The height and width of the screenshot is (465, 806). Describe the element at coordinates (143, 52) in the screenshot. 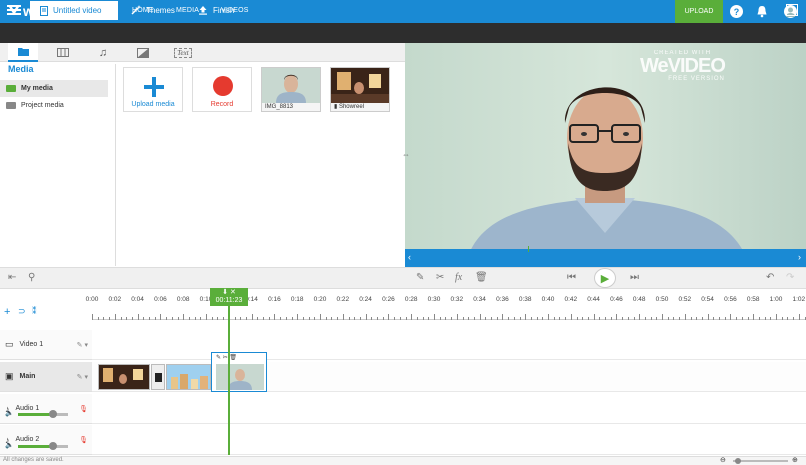

I see `tab-transitions` at that location.